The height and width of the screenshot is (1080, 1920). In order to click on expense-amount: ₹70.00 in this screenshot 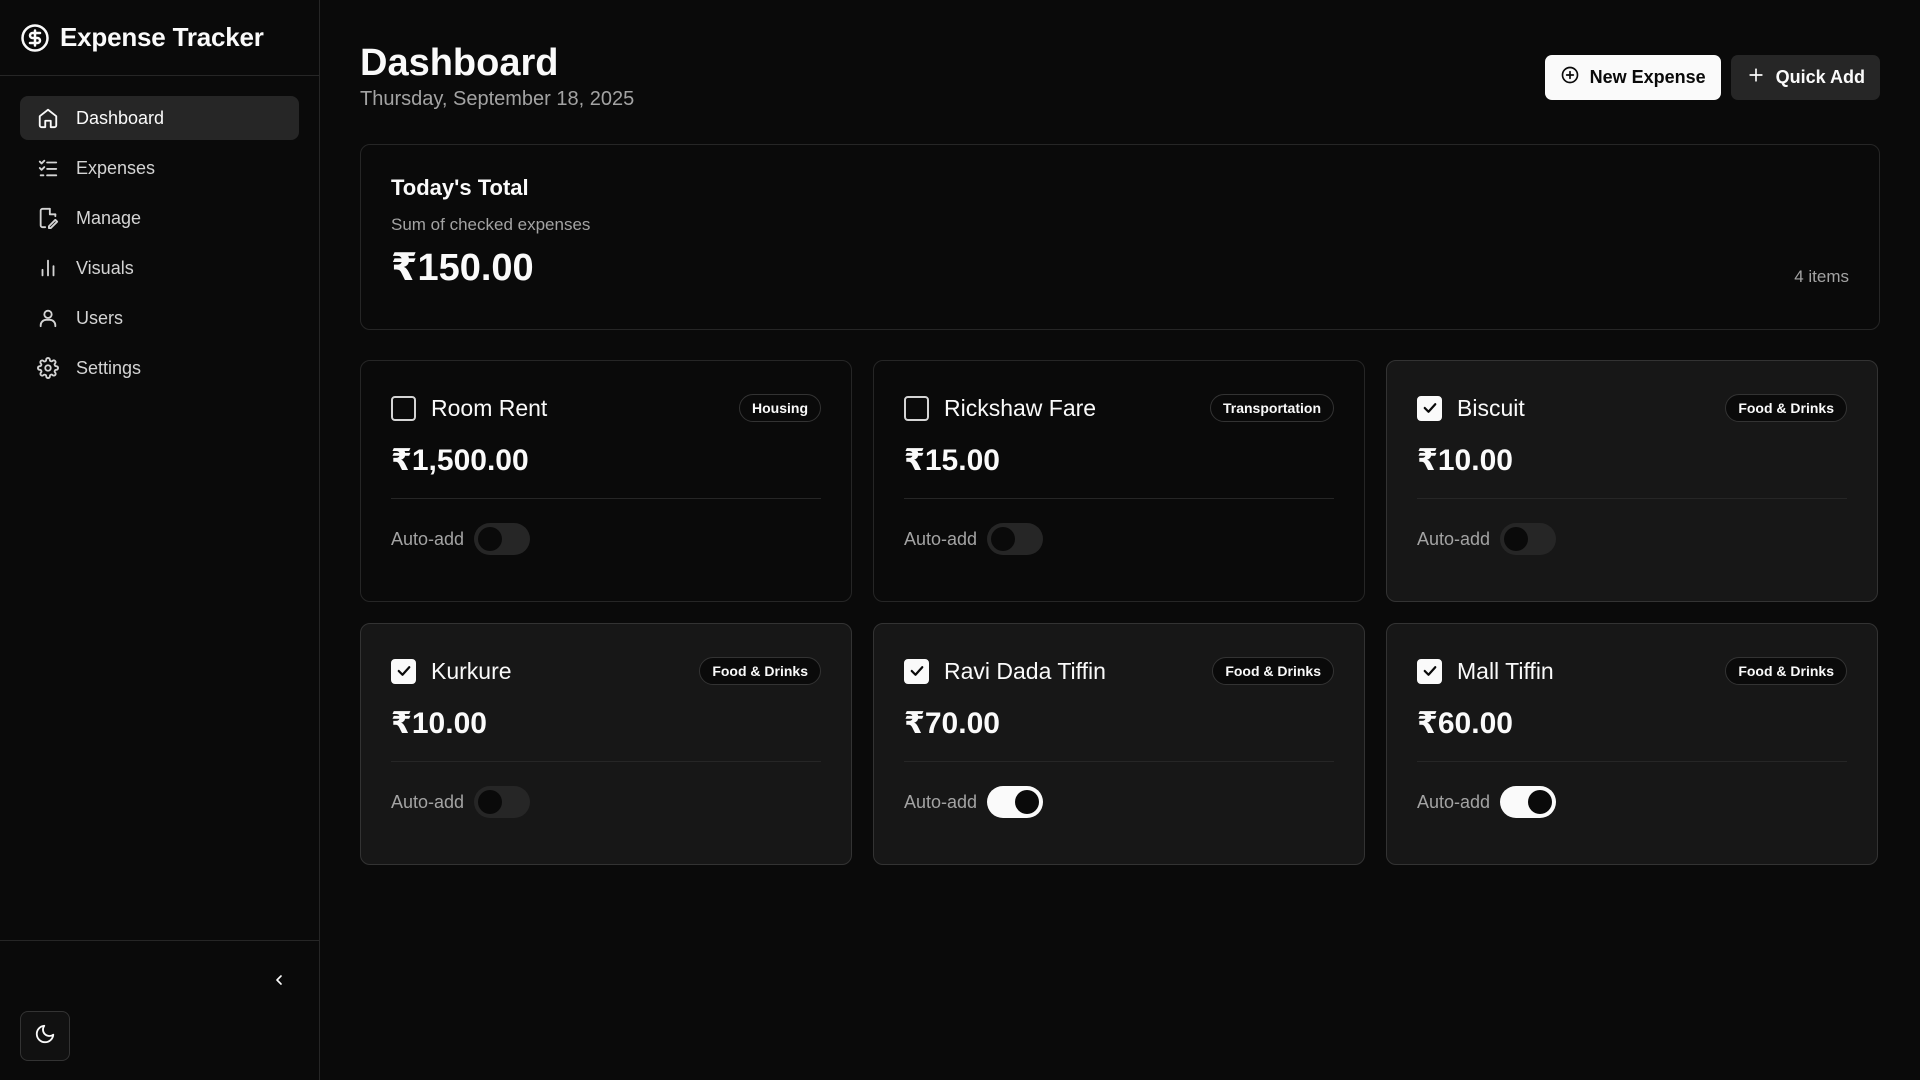, I will do `click(952, 723)`.